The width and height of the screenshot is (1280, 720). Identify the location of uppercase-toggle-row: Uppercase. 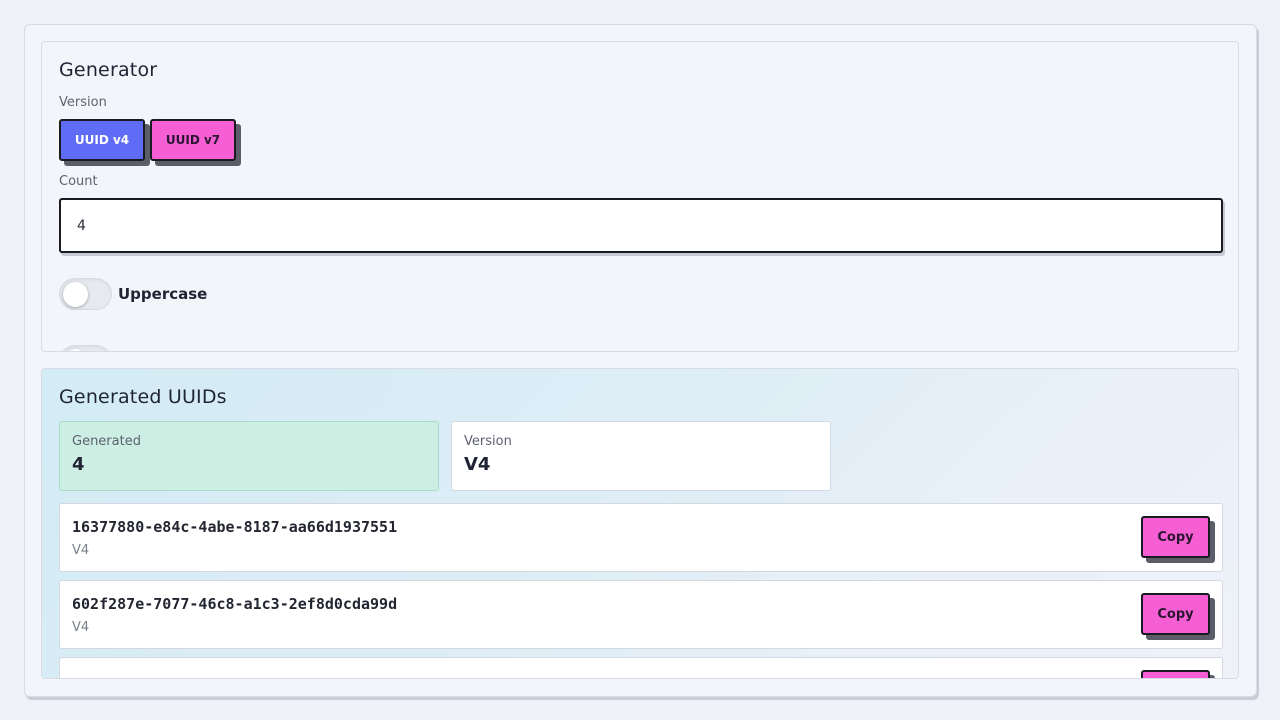
(133, 294).